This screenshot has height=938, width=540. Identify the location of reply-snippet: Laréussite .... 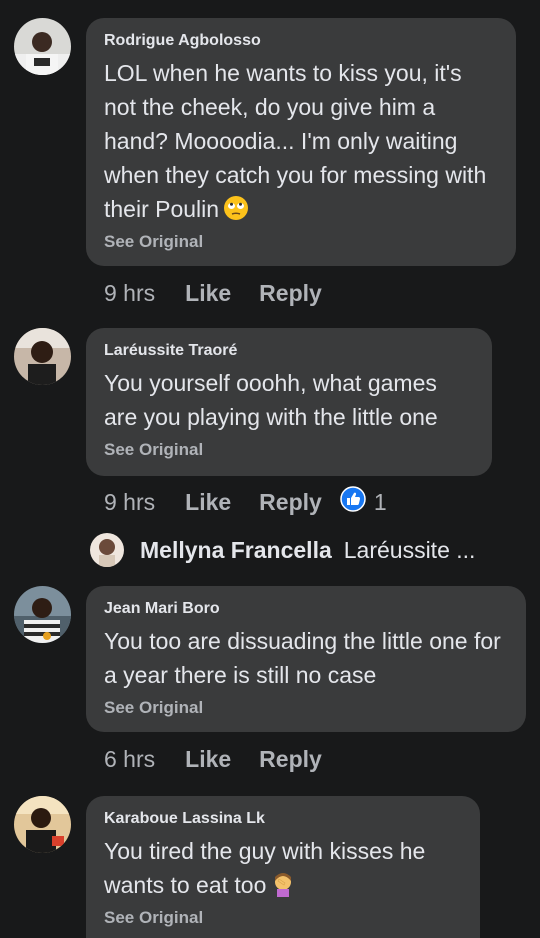
(409, 549).